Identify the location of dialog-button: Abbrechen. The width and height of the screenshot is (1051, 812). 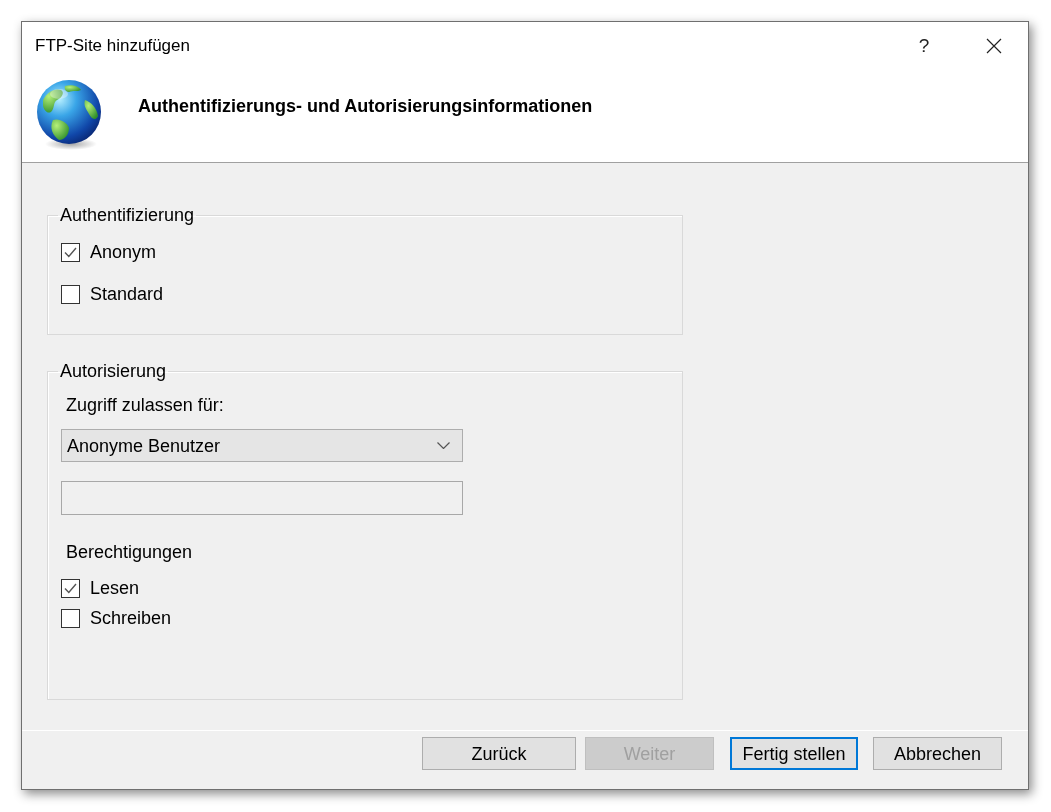
(937, 753).